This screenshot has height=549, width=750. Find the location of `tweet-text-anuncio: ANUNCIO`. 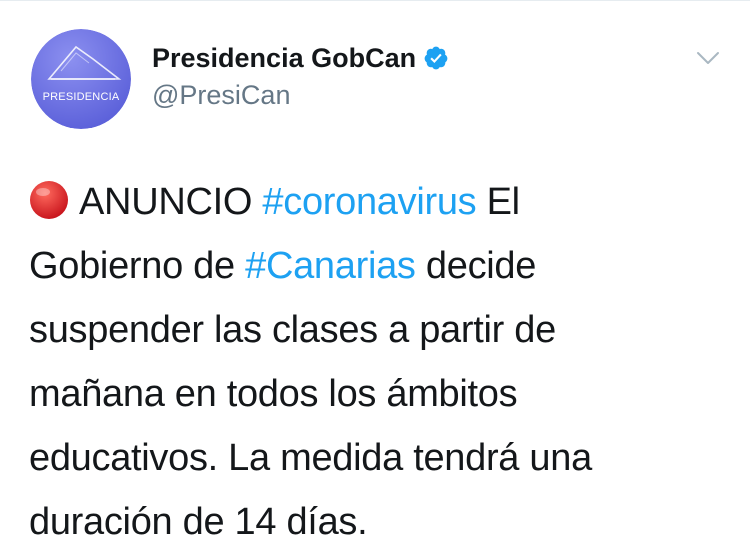

tweet-text-anuncio: ANUNCIO is located at coordinates (166, 202).